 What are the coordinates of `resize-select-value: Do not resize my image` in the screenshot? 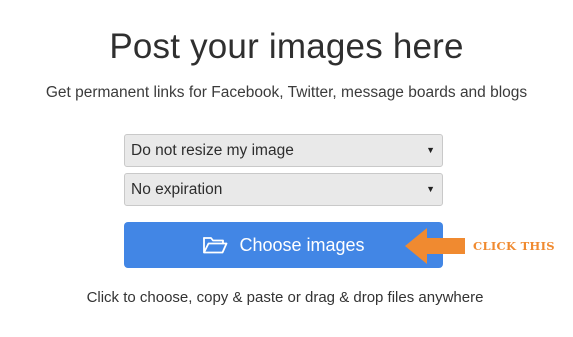 It's located at (212, 150).